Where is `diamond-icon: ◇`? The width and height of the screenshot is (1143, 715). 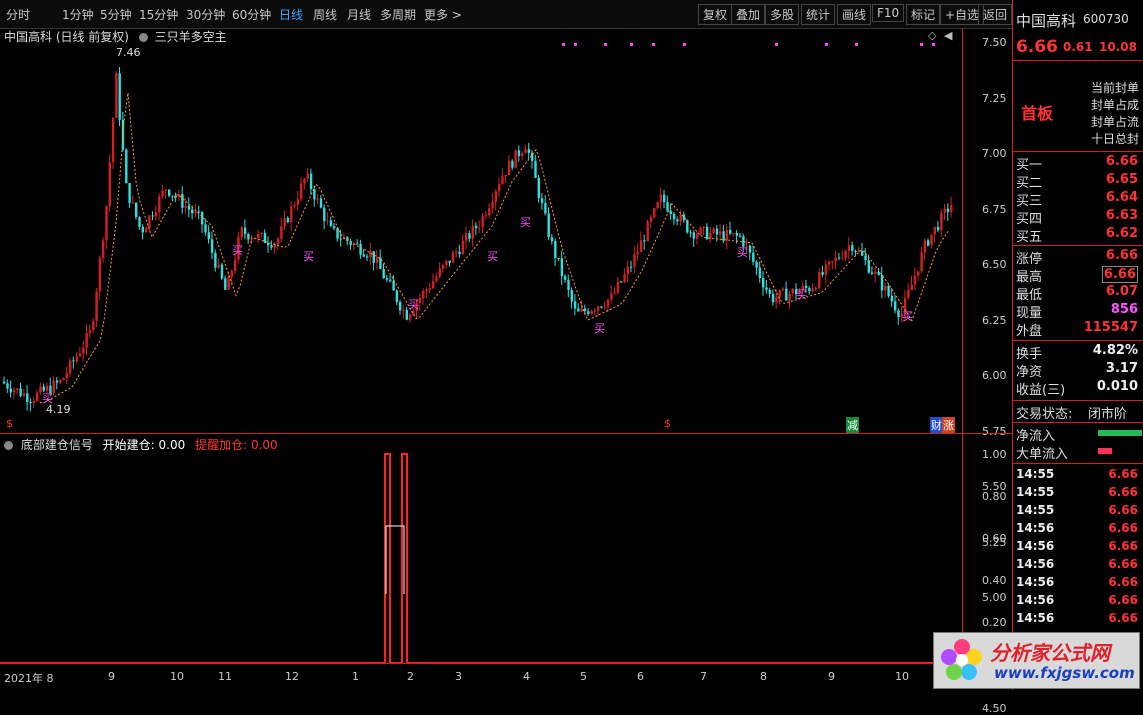 diamond-icon: ◇ is located at coordinates (932, 35).